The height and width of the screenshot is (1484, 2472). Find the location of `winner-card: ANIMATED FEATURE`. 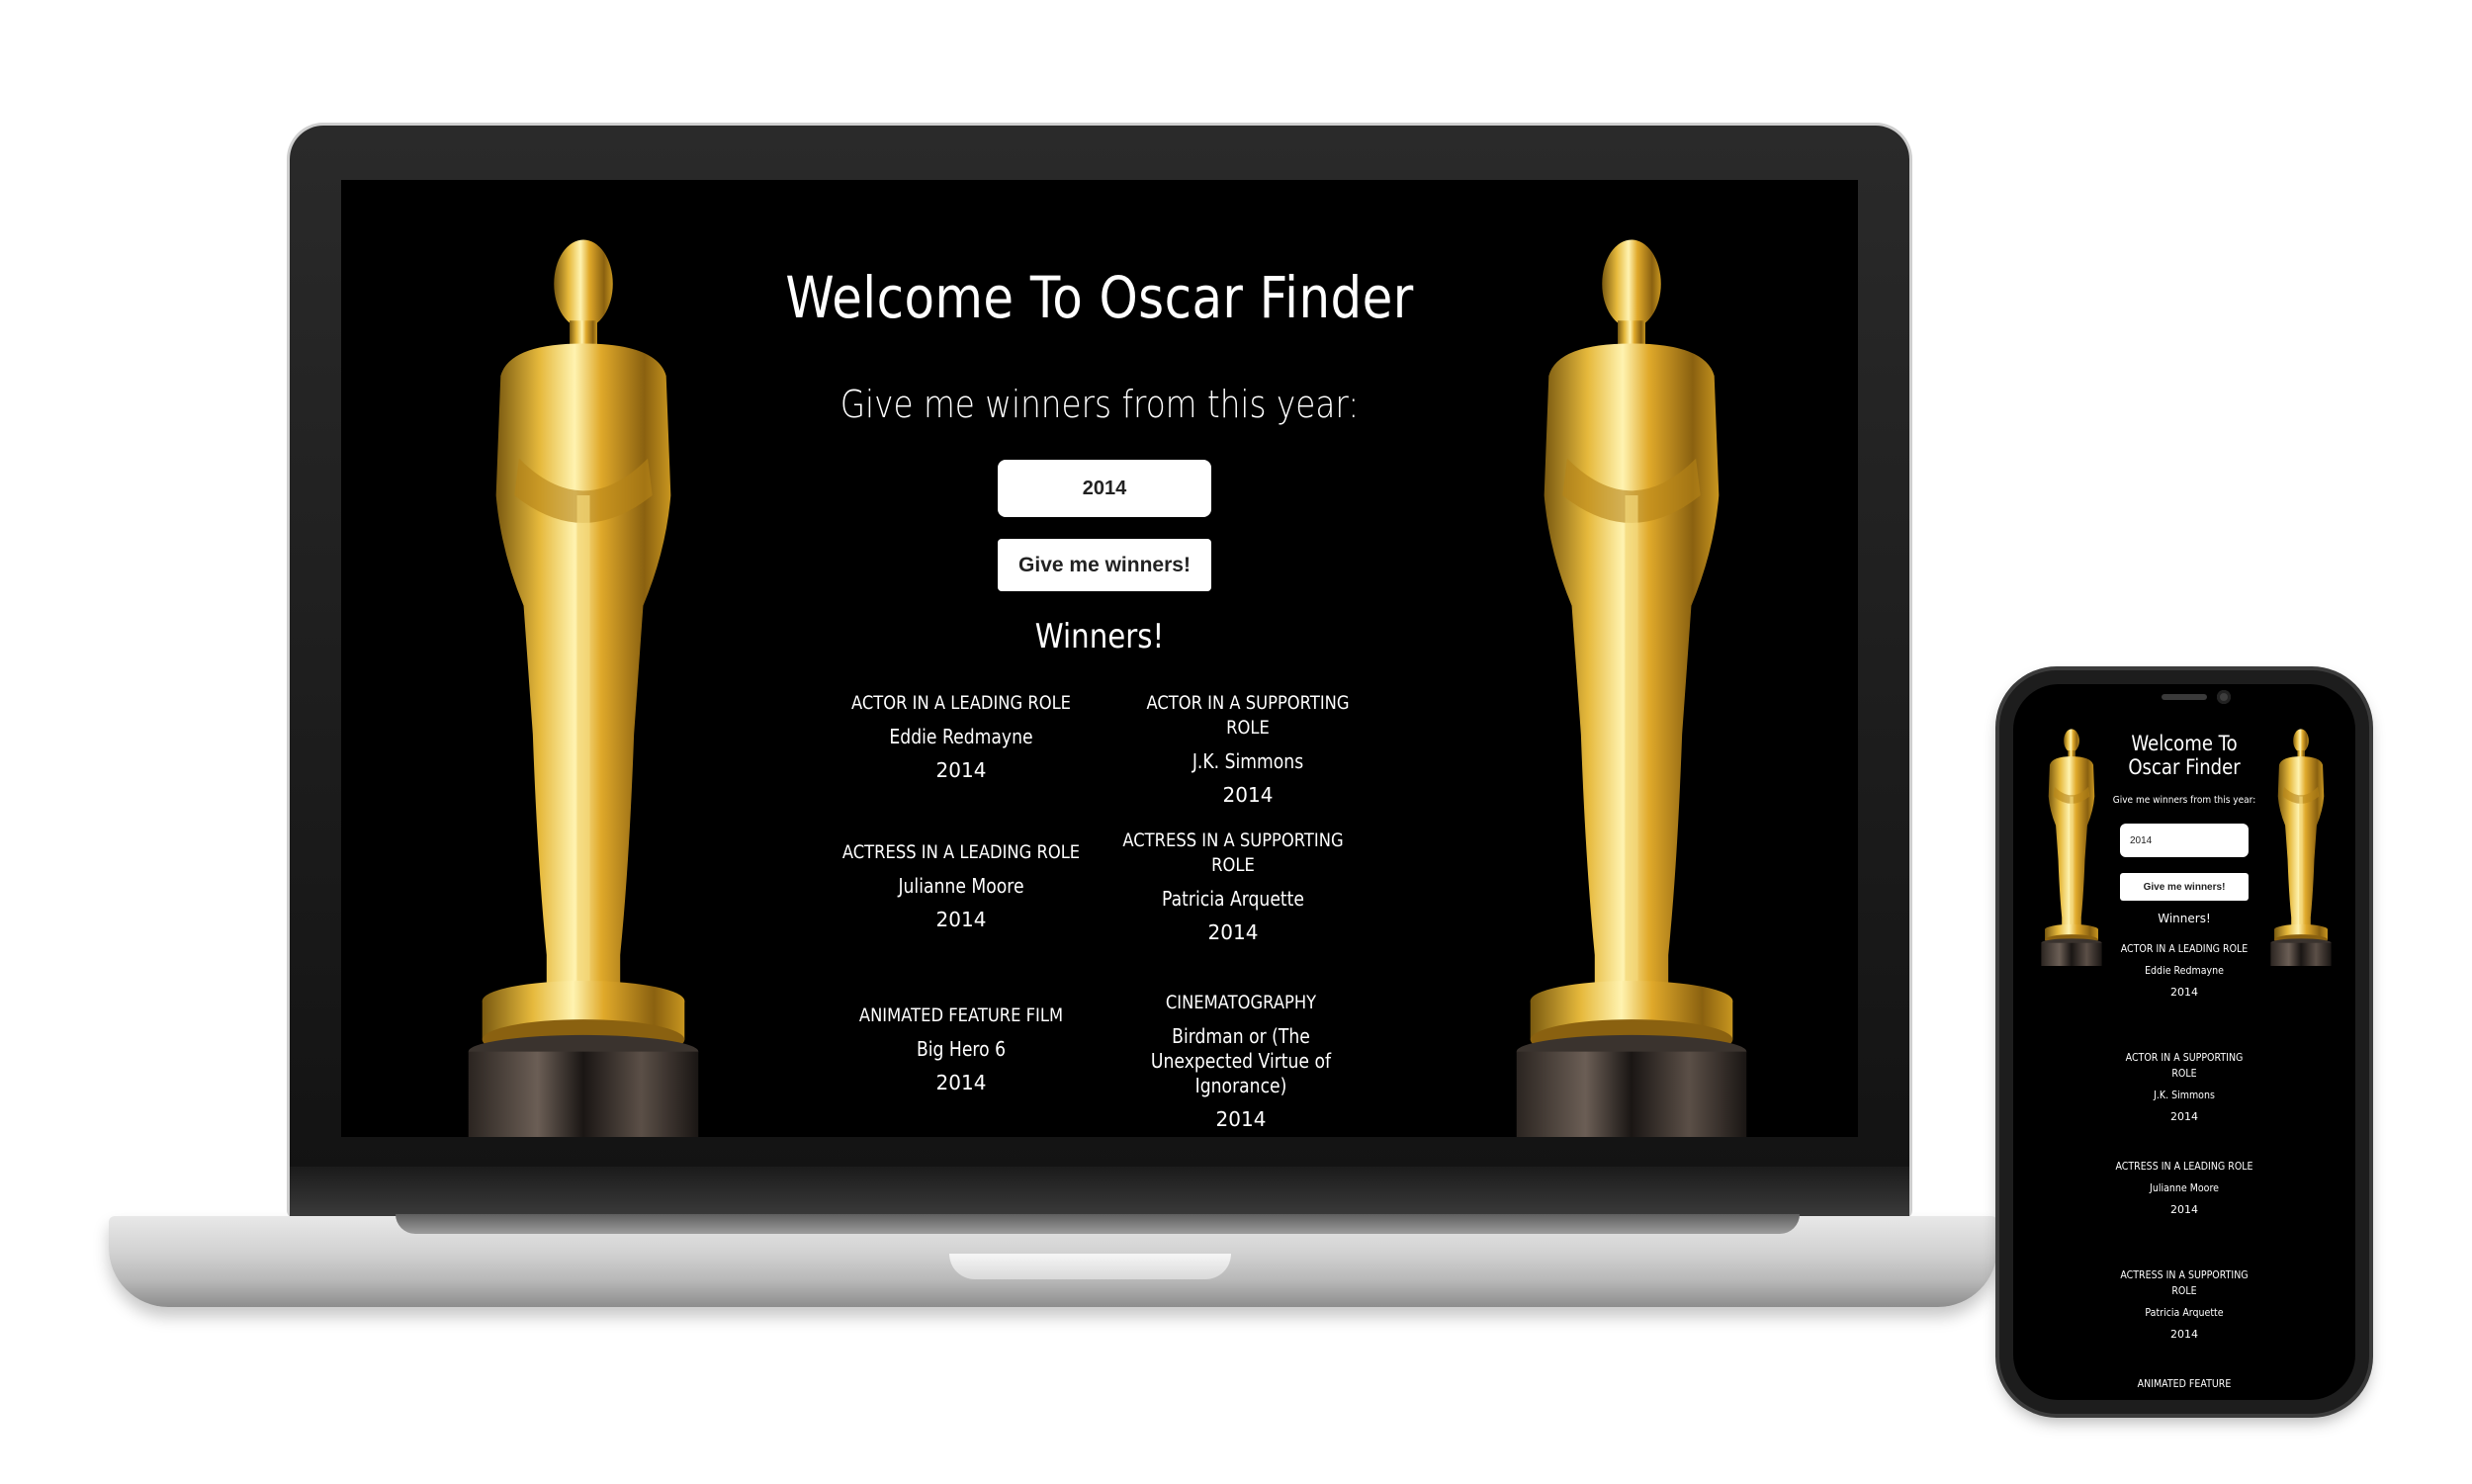

winner-card: ANIMATED FEATURE is located at coordinates (2184, 1384).